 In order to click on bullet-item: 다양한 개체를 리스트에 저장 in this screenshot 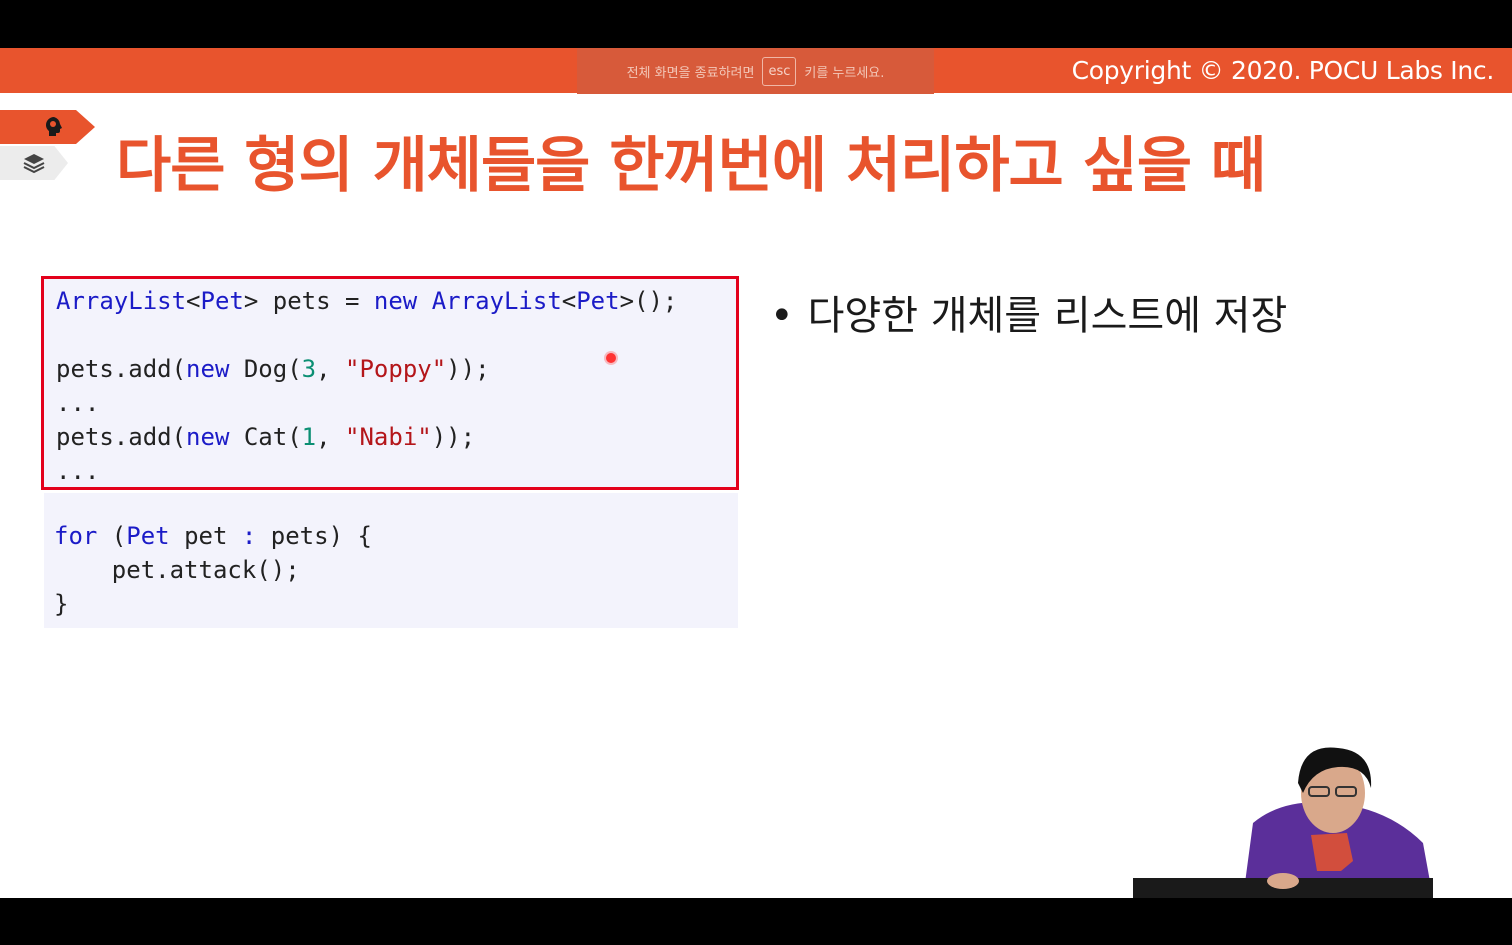, I will do `click(1029, 316)`.